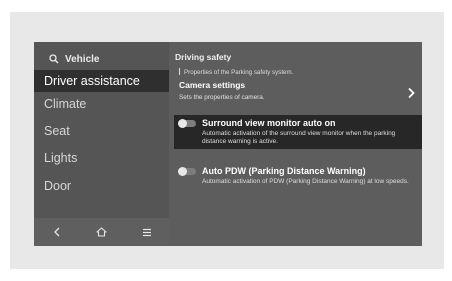  What do you see at coordinates (222, 97) in the screenshot?
I see `camera-settings-subtitle: Sets the properties of camera.` at bounding box center [222, 97].